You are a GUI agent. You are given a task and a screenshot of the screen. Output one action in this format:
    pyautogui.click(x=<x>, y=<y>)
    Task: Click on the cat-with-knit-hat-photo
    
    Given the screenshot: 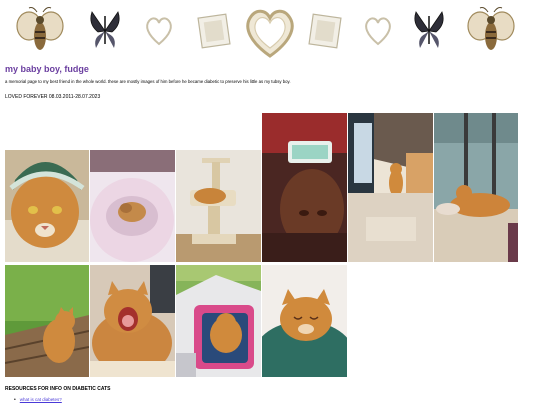 What is the action you would take?
    pyautogui.click(x=47, y=206)
    